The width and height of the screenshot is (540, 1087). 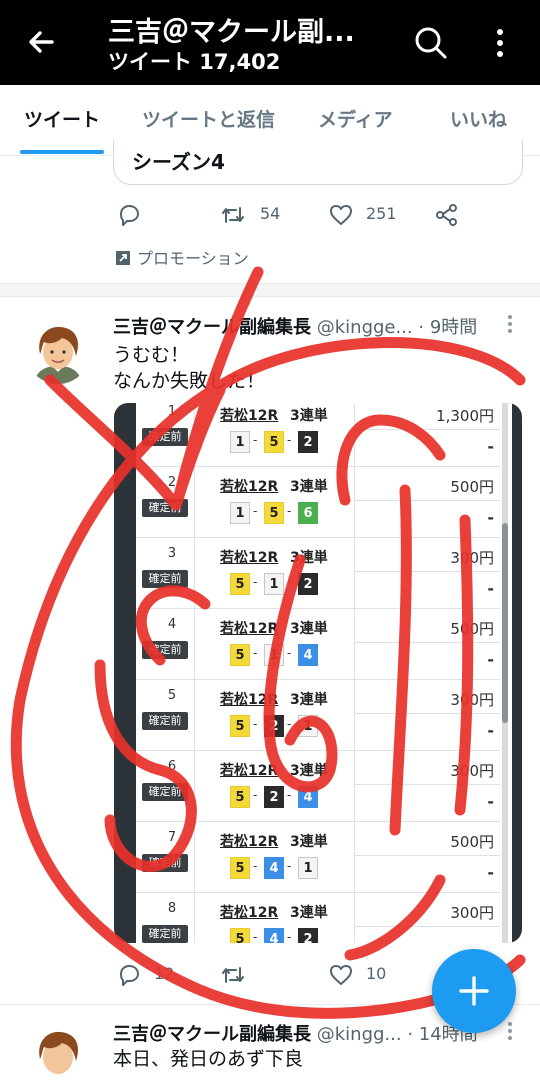 What do you see at coordinates (478, 118) in the screenshot?
I see `tab-likes: いいね` at bounding box center [478, 118].